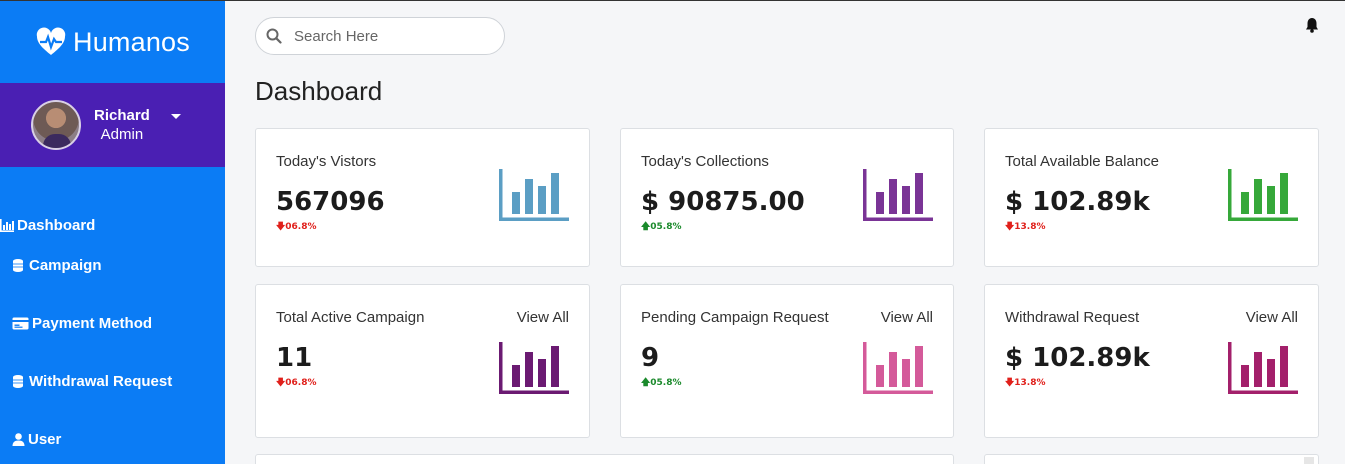 The width and height of the screenshot is (1345, 464). What do you see at coordinates (294, 358) in the screenshot?
I see `card-value: 11` at bounding box center [294, 358].